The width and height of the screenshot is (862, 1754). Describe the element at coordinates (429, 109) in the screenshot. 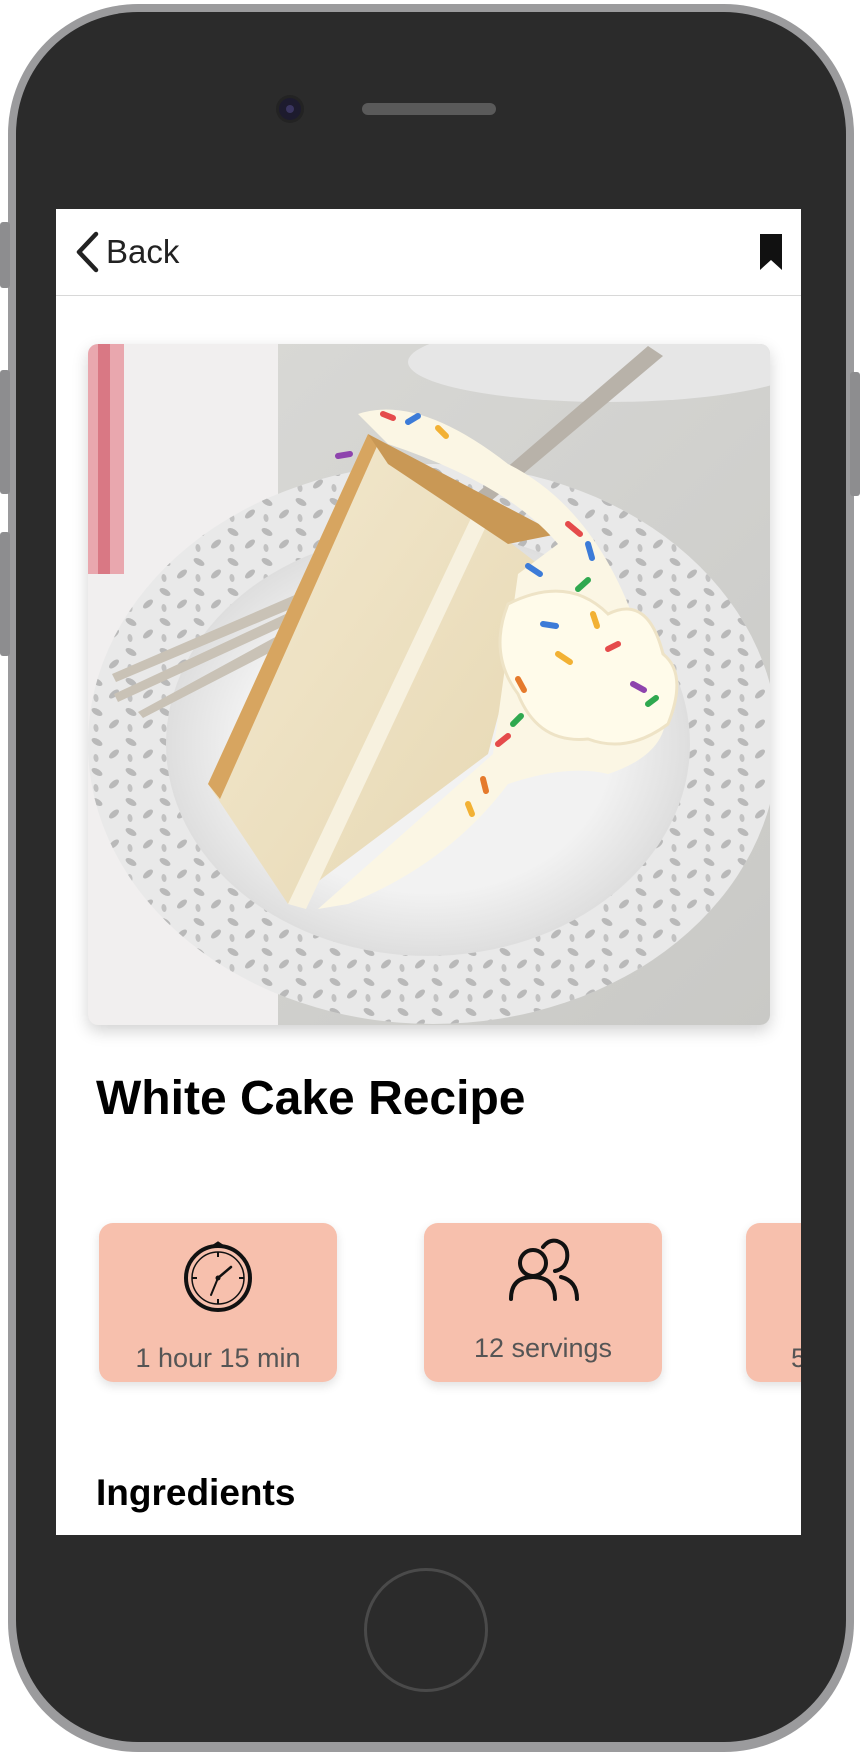

I see `speaker-grille` at that location.